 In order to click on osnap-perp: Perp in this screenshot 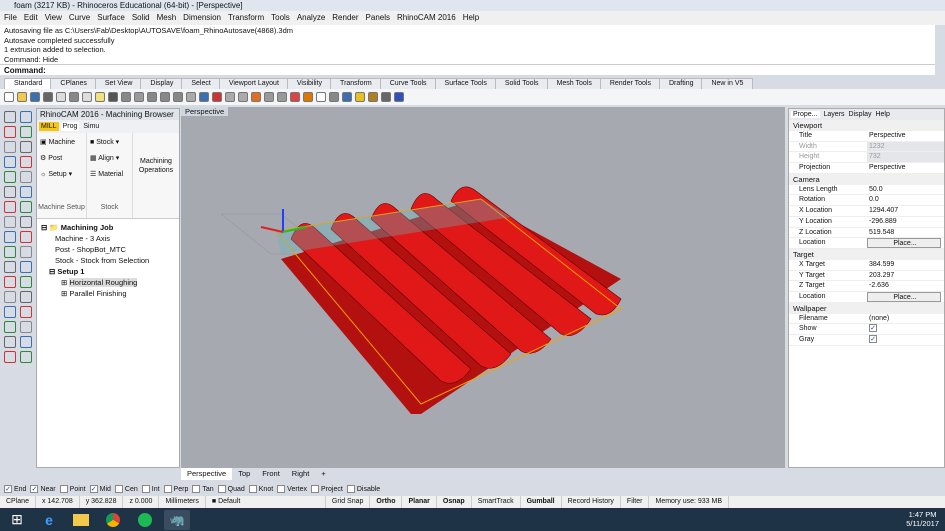, I will do `click(175, 489)`.